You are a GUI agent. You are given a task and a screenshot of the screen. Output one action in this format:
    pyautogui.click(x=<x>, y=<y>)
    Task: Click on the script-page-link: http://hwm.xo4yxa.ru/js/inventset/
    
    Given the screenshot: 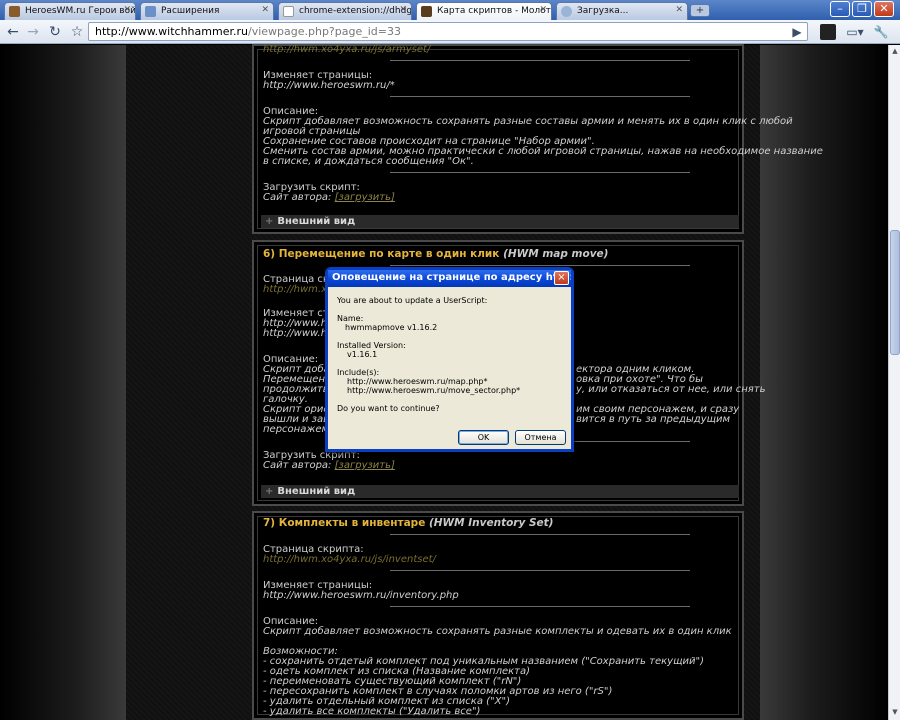 What is the action you would take?
    pyautogui.click(x=349, y=559)
    